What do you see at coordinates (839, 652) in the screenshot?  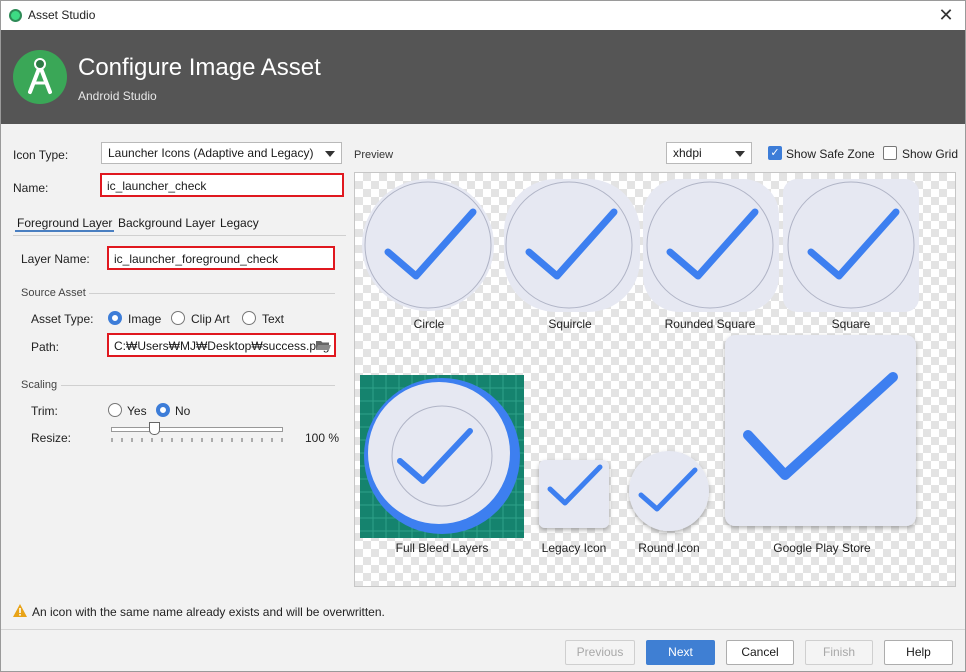 I see `finish-button: Finish` at bounding box center [839, 652].